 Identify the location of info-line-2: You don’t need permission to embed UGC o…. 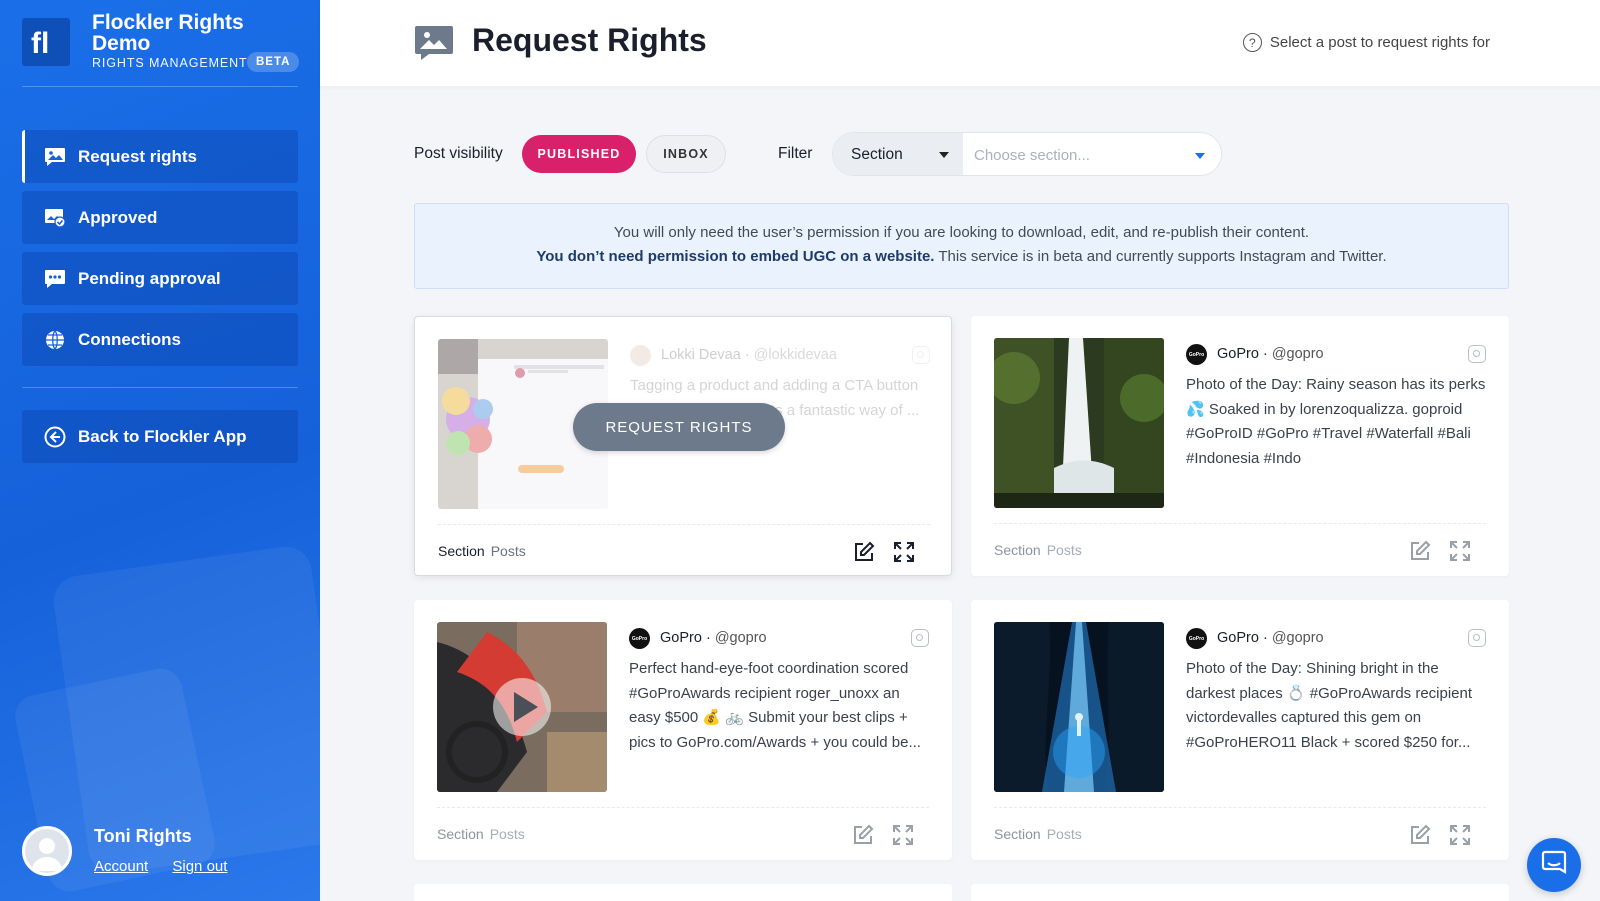
(961, 257).